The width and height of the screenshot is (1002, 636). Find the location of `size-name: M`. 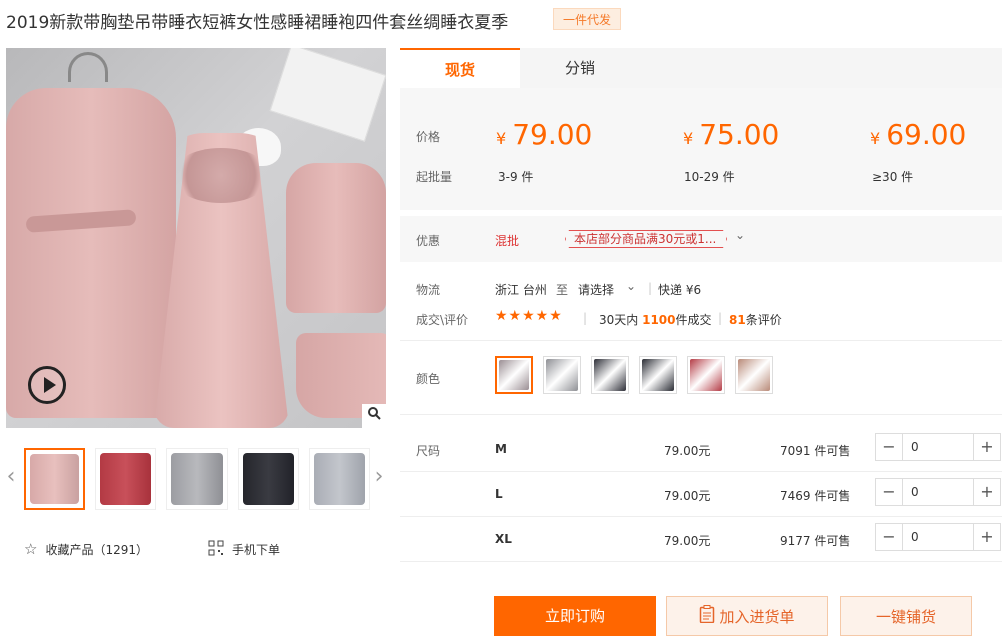

size-name: M is located at coordinates (501, 449).